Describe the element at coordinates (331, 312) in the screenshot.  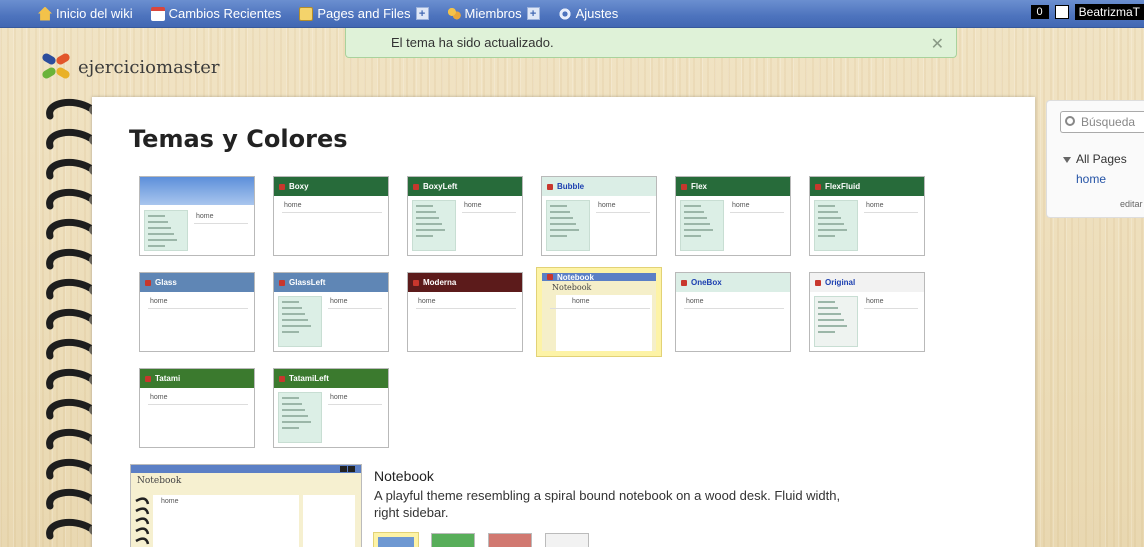
I see `theme-tile: GlassLeft home` at that location.